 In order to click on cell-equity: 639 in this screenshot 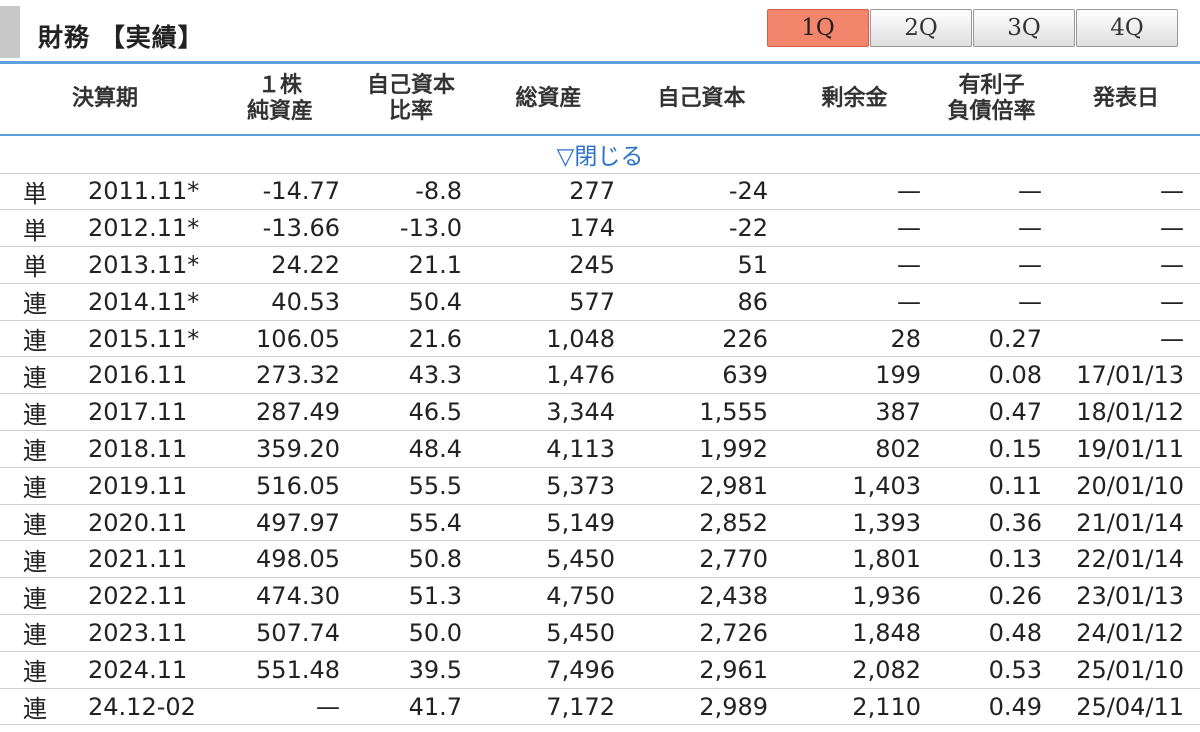, I will do `click(702, 375)`.